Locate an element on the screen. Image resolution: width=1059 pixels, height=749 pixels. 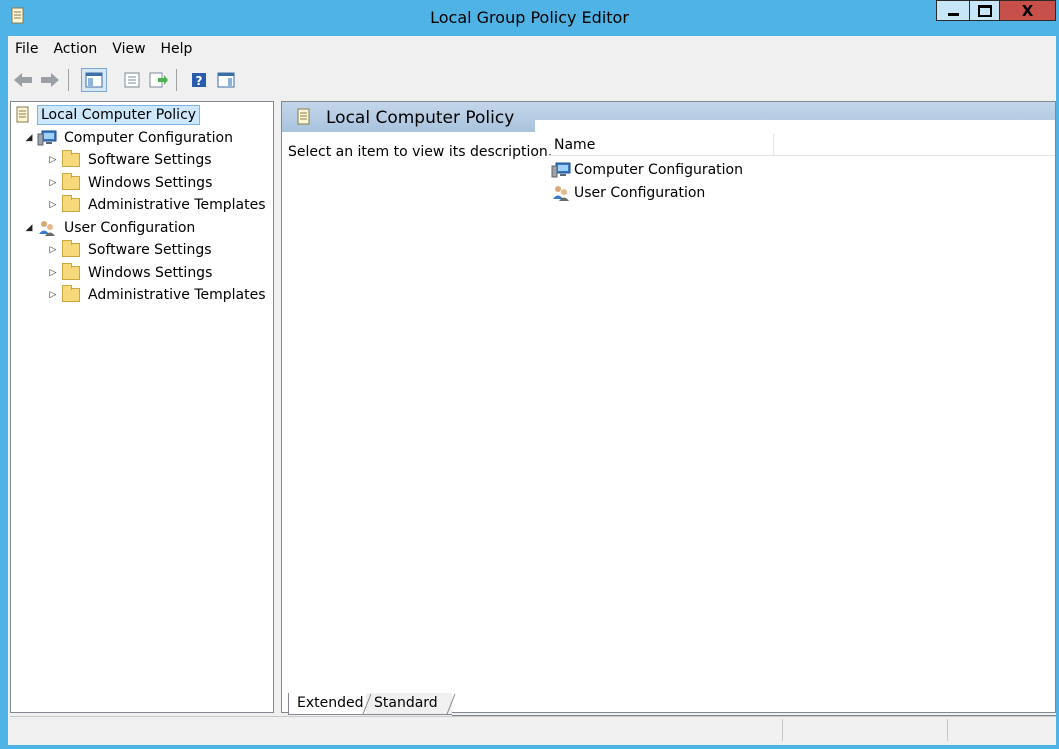
help-button: ? is located at coordinates (199, 80).